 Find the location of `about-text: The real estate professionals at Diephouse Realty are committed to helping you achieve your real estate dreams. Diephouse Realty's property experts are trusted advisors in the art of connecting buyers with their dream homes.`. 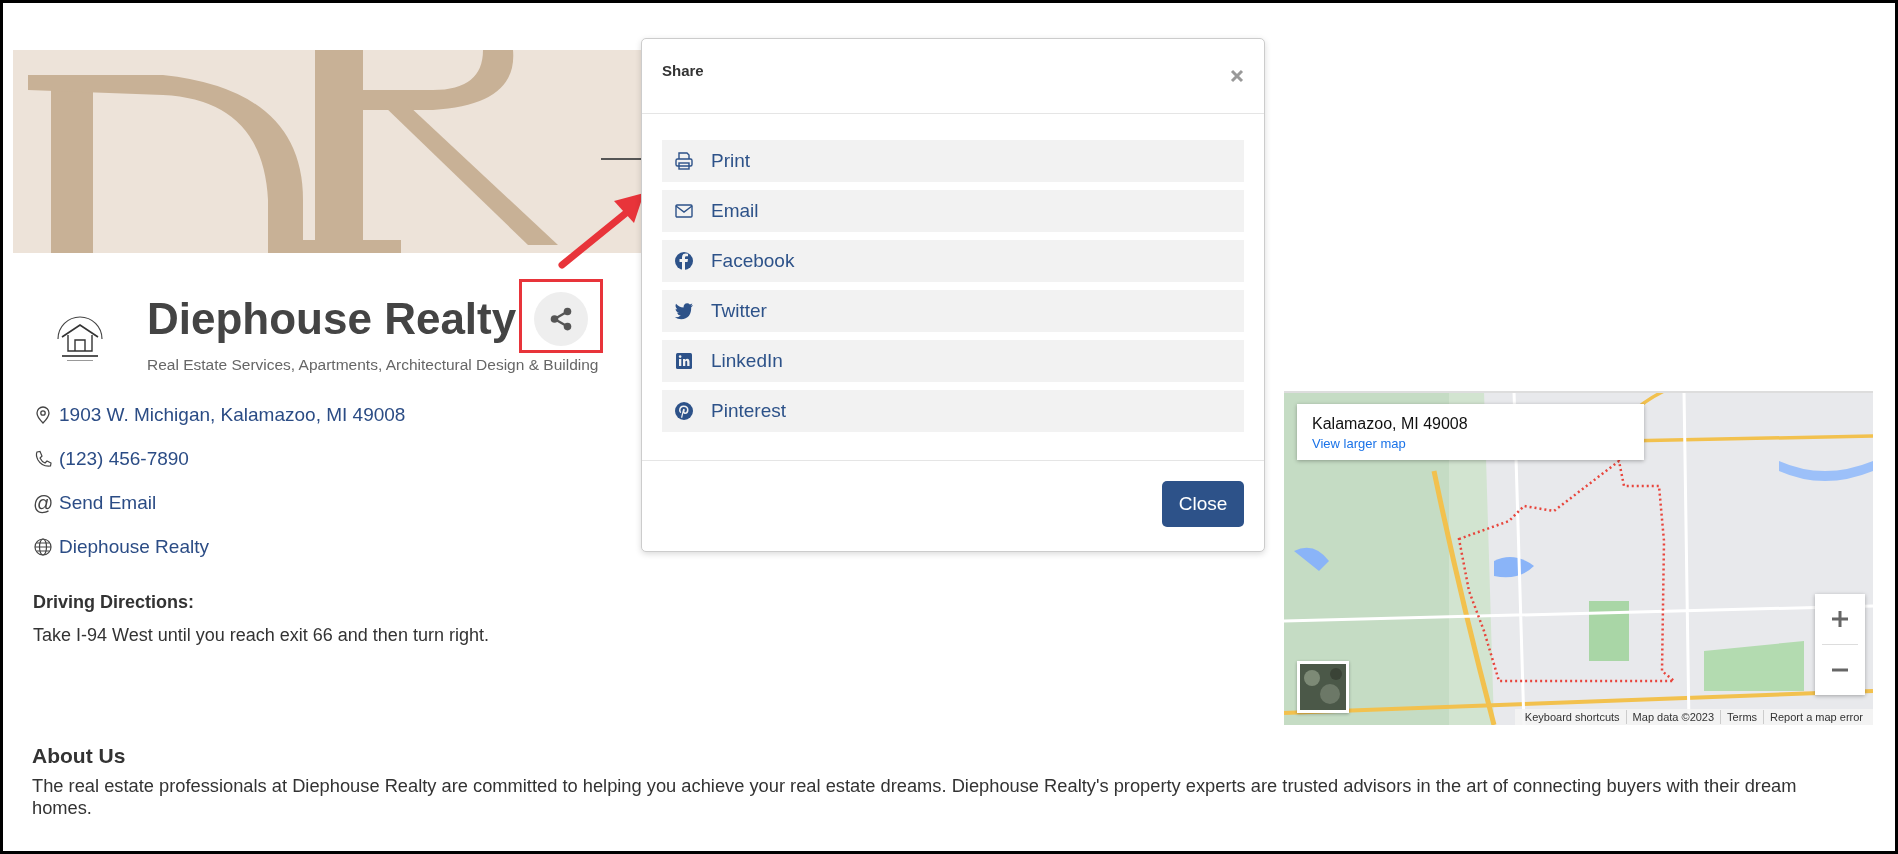

about-text: The real estate professionals at Diephouse Realty are committed to helping you achieve your real estate dreams. Diephouse Realty's property experts are trusted advisors in the art of connecting buyers with their dream homes. is located at coordinates (915, 797).